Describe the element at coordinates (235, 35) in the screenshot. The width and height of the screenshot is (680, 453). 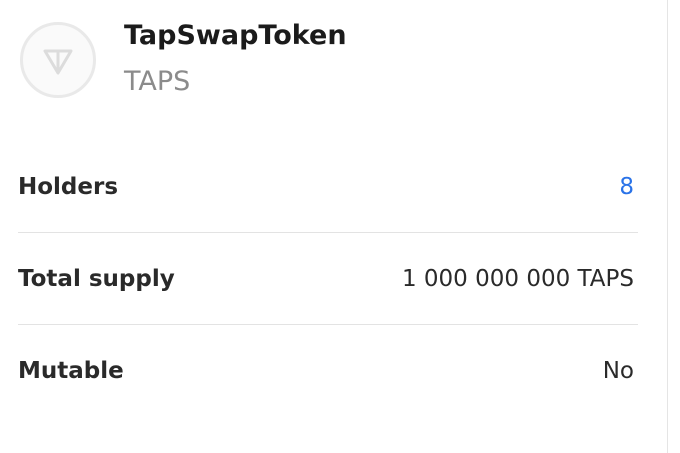
I see `token-name: TapSwapToken` at that location.